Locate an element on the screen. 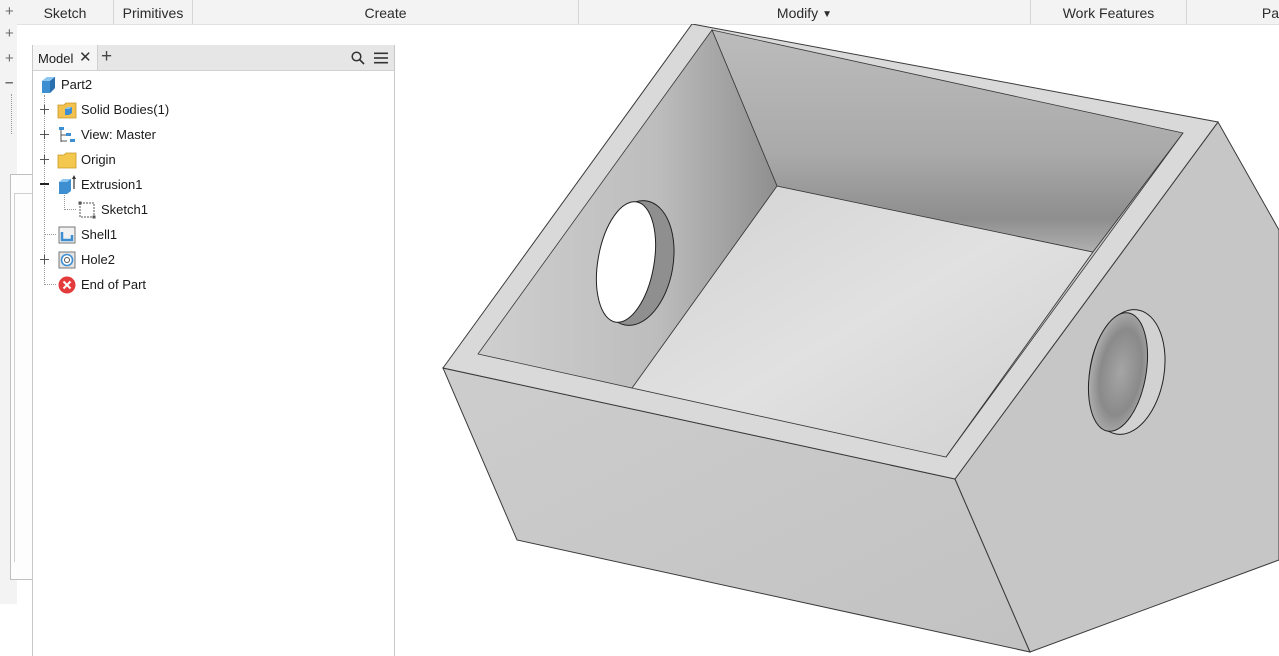  end-of-part-icon is located at coordinates (67, 285).